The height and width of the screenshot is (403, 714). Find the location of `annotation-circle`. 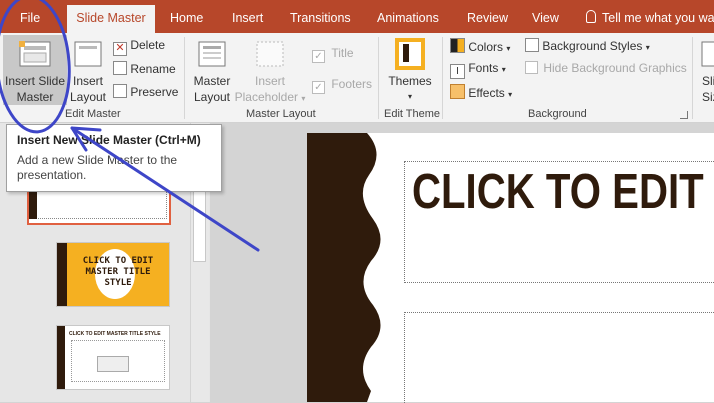

annotation-circle is located at coordinates (35, 67).